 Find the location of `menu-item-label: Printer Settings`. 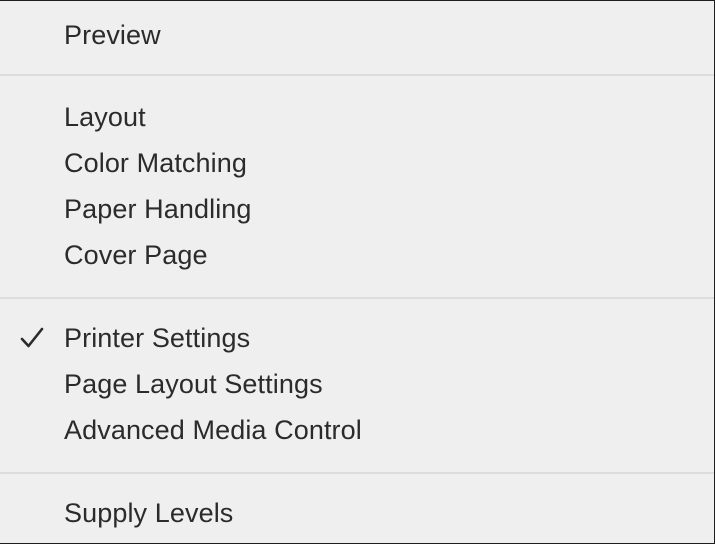

menu-item-label: Printer Settings is located at coordinates (157, 338).